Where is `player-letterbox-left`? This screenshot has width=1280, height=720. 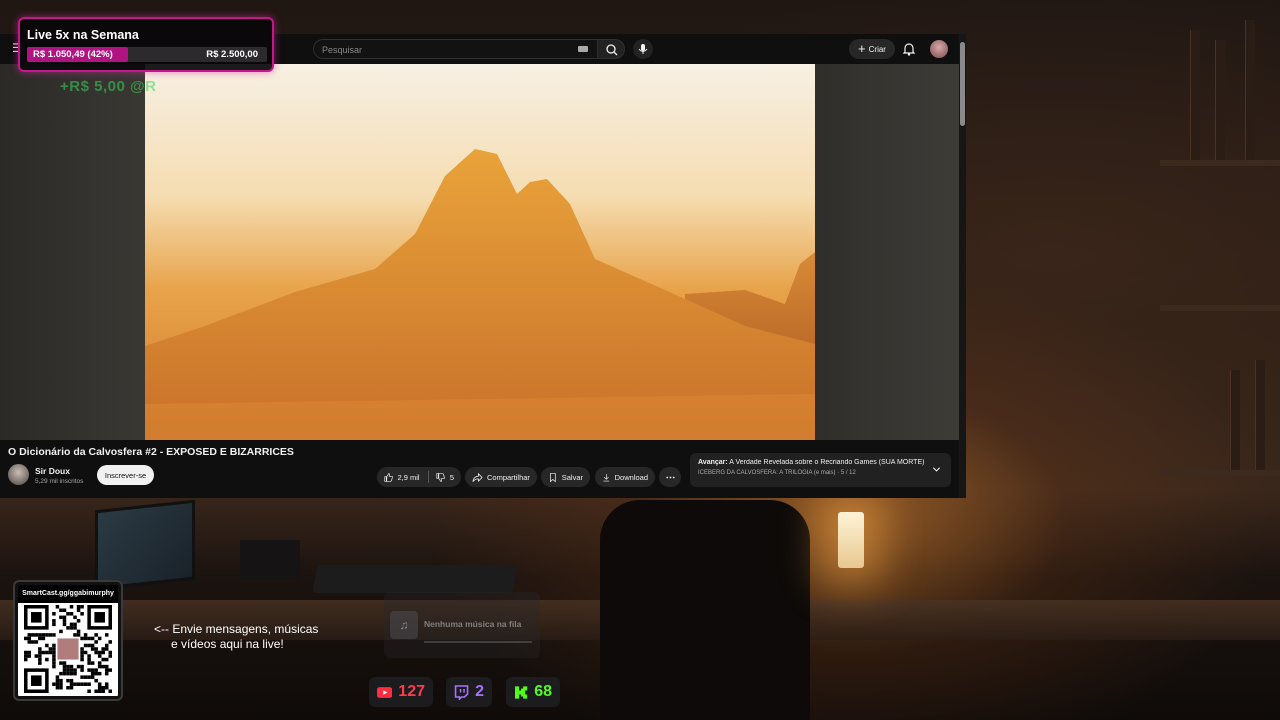
player-letterbox-left is located at coordinates (72, 252).